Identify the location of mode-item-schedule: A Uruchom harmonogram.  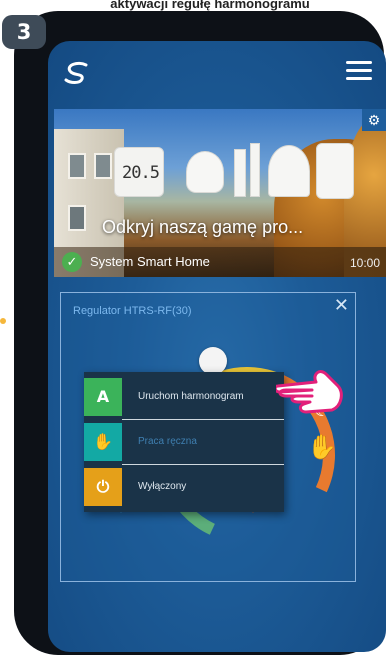
(184, 397).